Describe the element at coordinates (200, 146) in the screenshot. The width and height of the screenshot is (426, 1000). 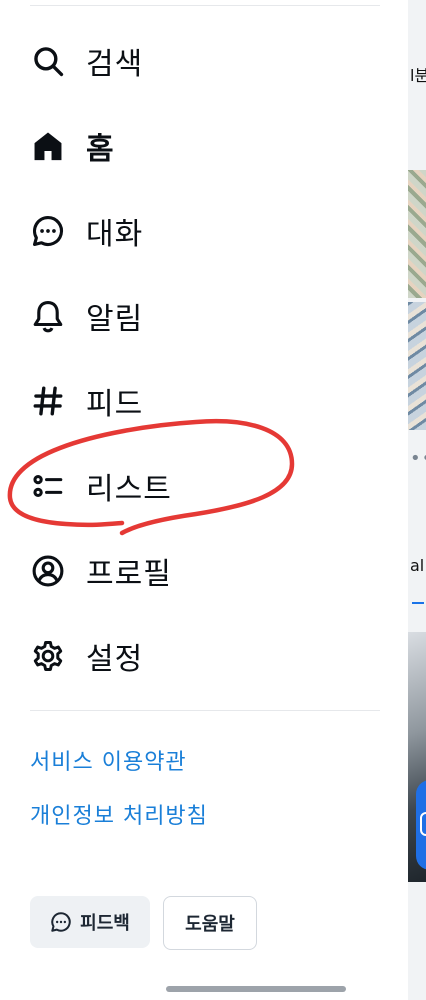
I see `nav-item-home: 홈` at that location.